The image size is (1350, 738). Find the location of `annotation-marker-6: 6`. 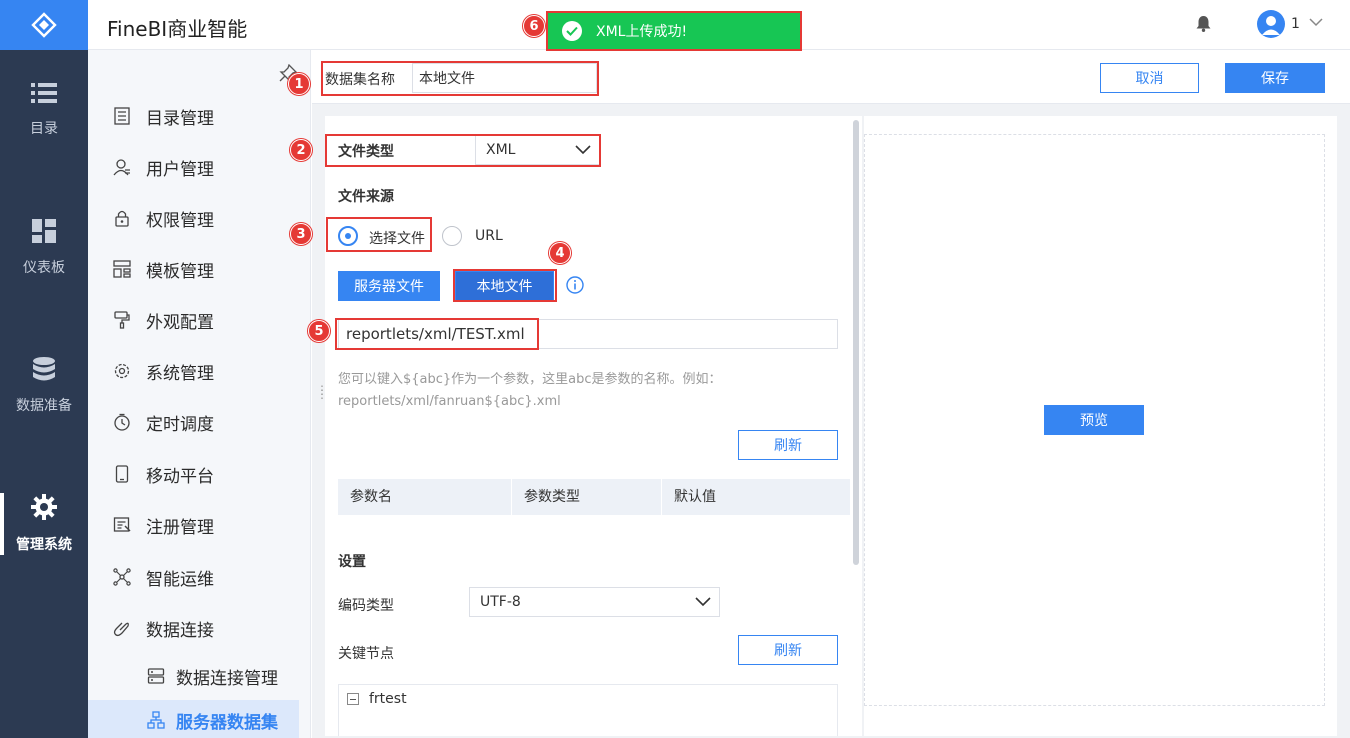

annotation-marker-6: 6 is located at coordinates (534, 26).